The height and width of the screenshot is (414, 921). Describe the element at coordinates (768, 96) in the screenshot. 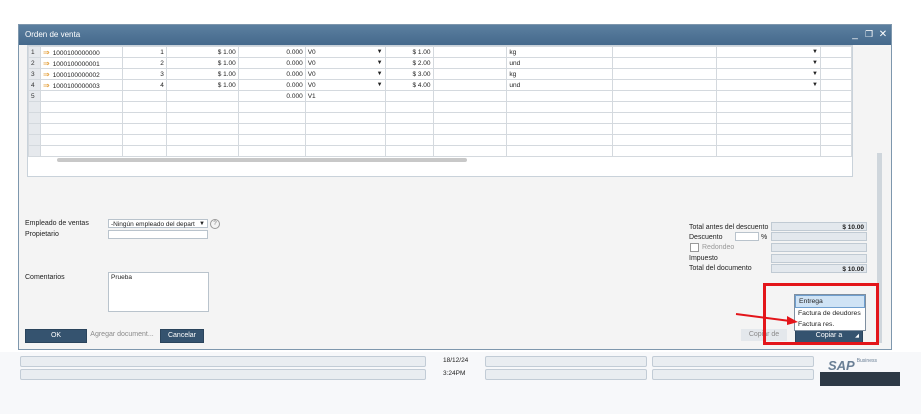

I see `dropdown-cell` at that location.